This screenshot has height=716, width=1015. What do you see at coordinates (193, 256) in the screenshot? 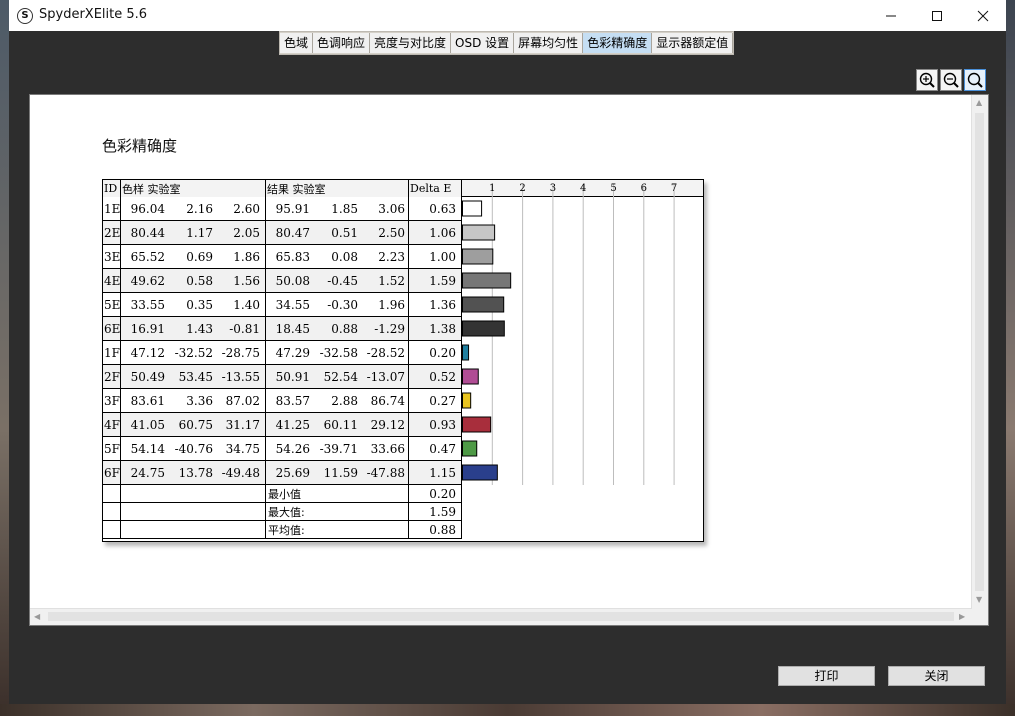
I see `sample-lab: 65.52 0.69 1.86` at bounding box center [193, 256].